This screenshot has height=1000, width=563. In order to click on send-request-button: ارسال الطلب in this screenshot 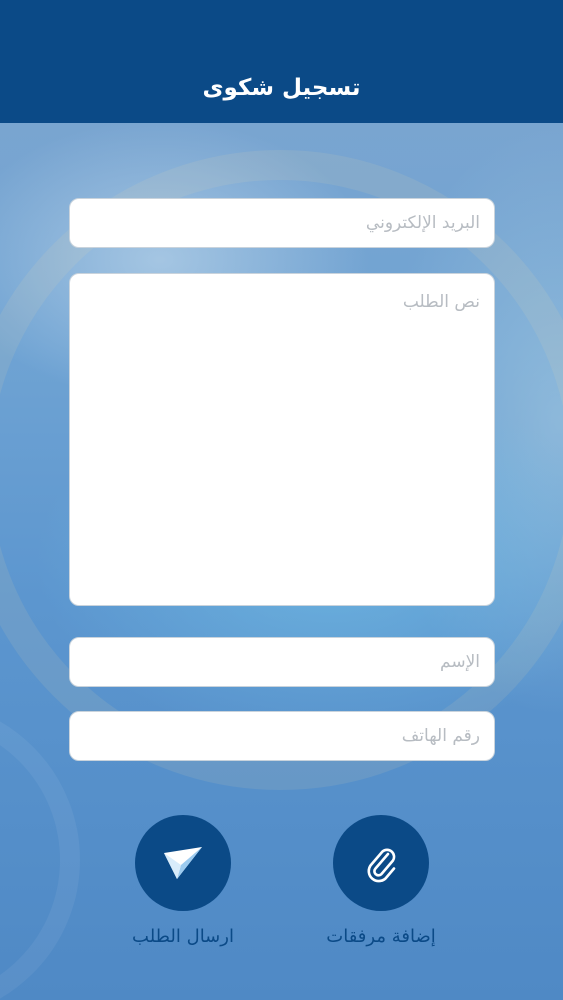, I will do `click(183, 882)`.